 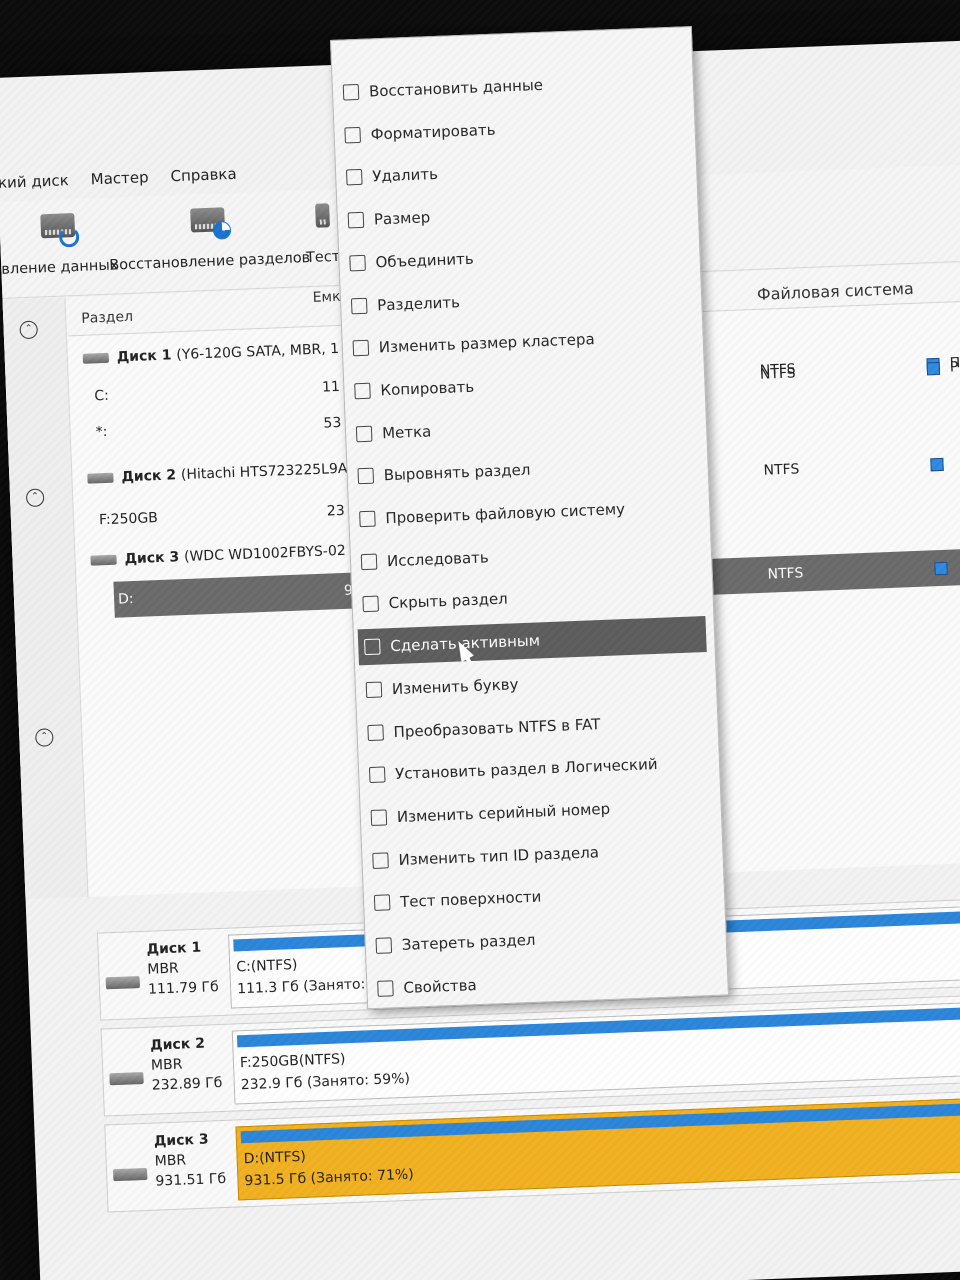 What do you see at coordinates (503, 812) in the screenshot?
I see `context-menu-item-label: Изменить серийный номер` at bounding box center [503, 812].